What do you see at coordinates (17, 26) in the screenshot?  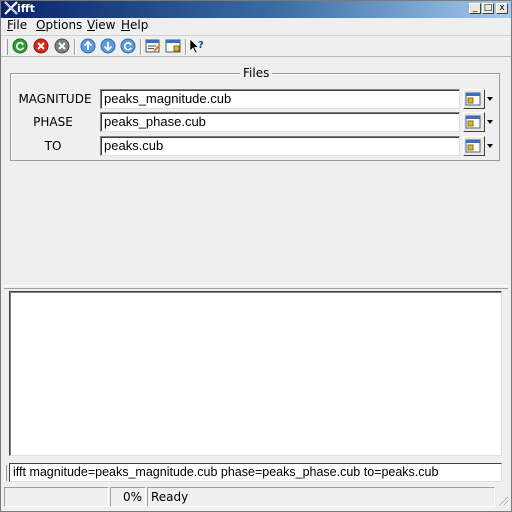 I see `menu-file: File` at bounding box center [17, 26].